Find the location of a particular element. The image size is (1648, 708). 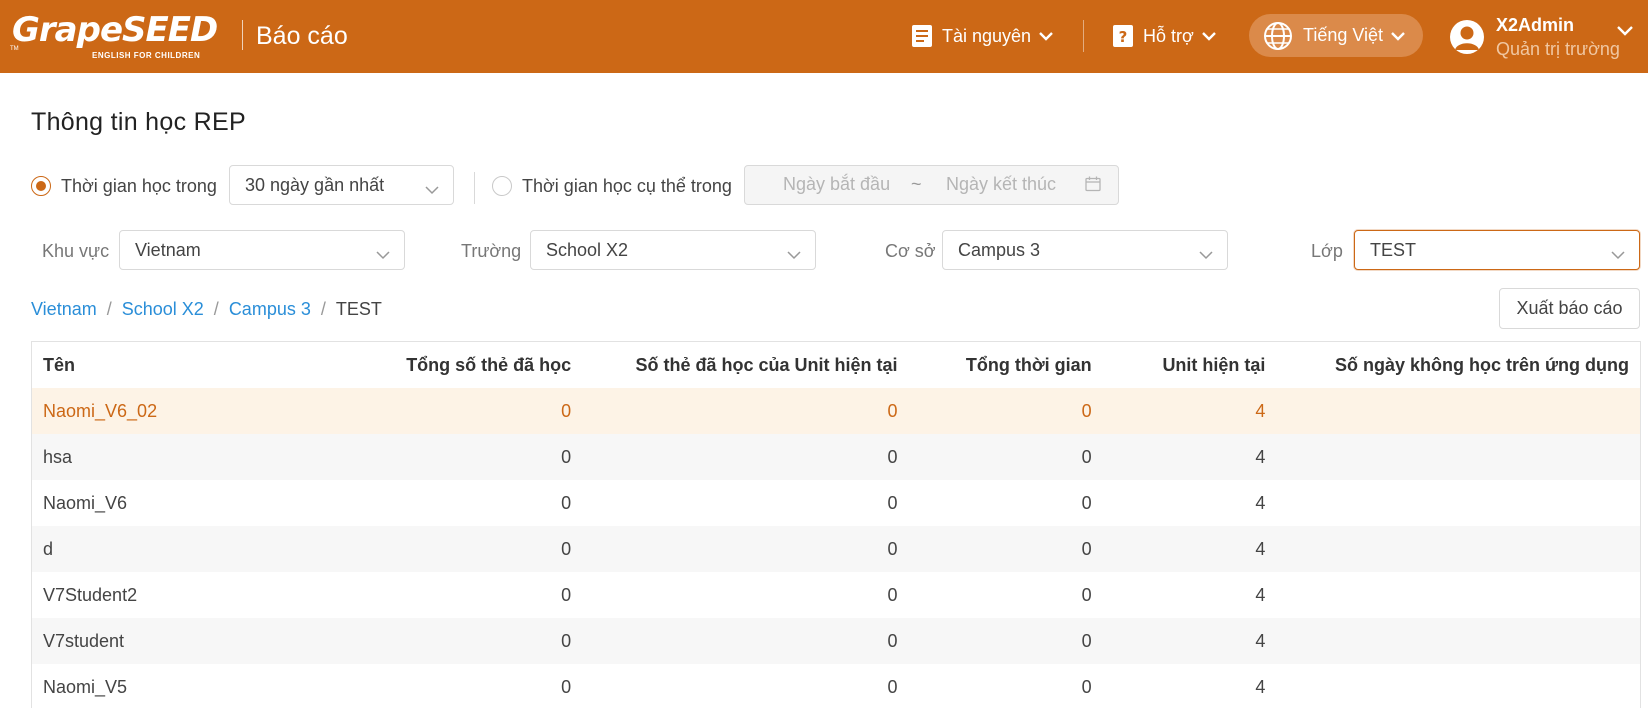

student-name-cell: hsa is located at coordinates (203, 457).